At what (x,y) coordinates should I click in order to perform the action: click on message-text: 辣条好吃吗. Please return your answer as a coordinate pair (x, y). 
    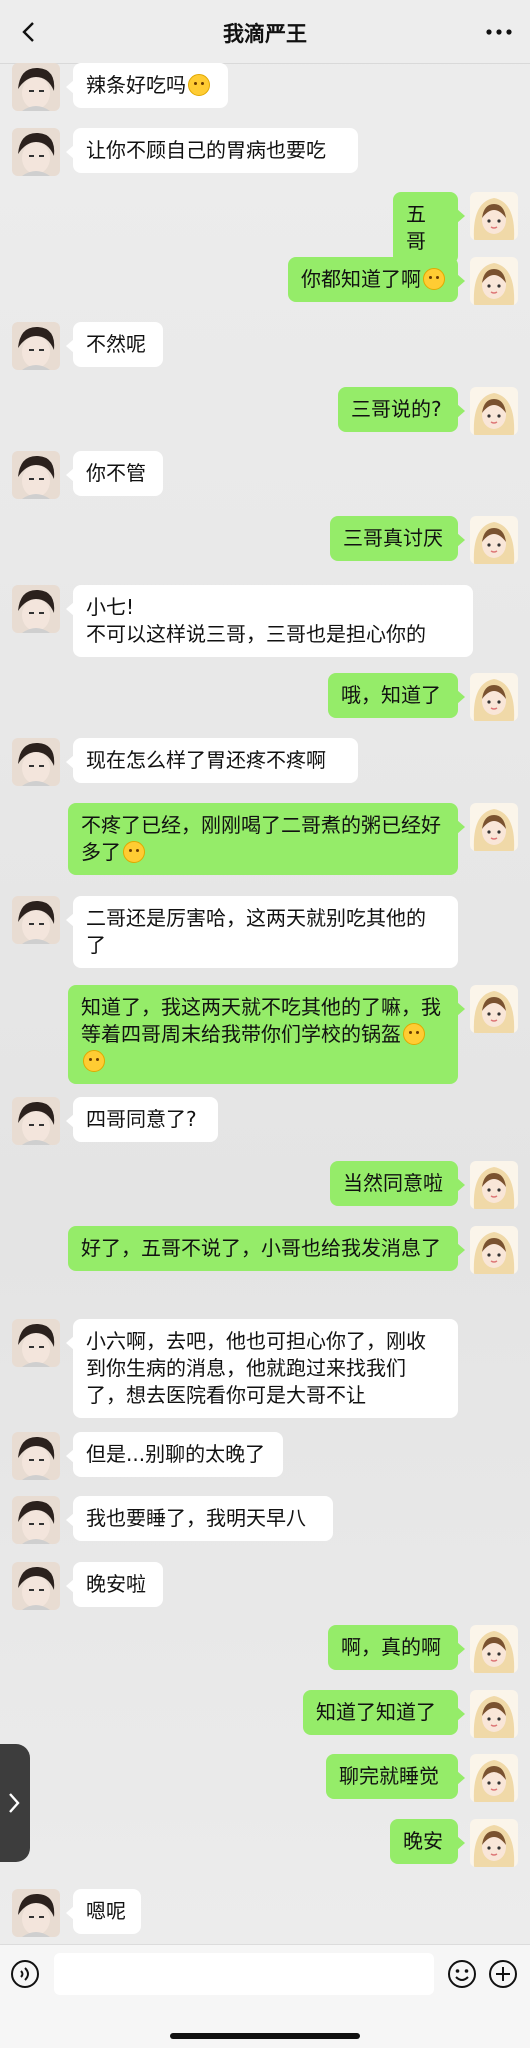
    Looking at the image, I should click on (136, 85).